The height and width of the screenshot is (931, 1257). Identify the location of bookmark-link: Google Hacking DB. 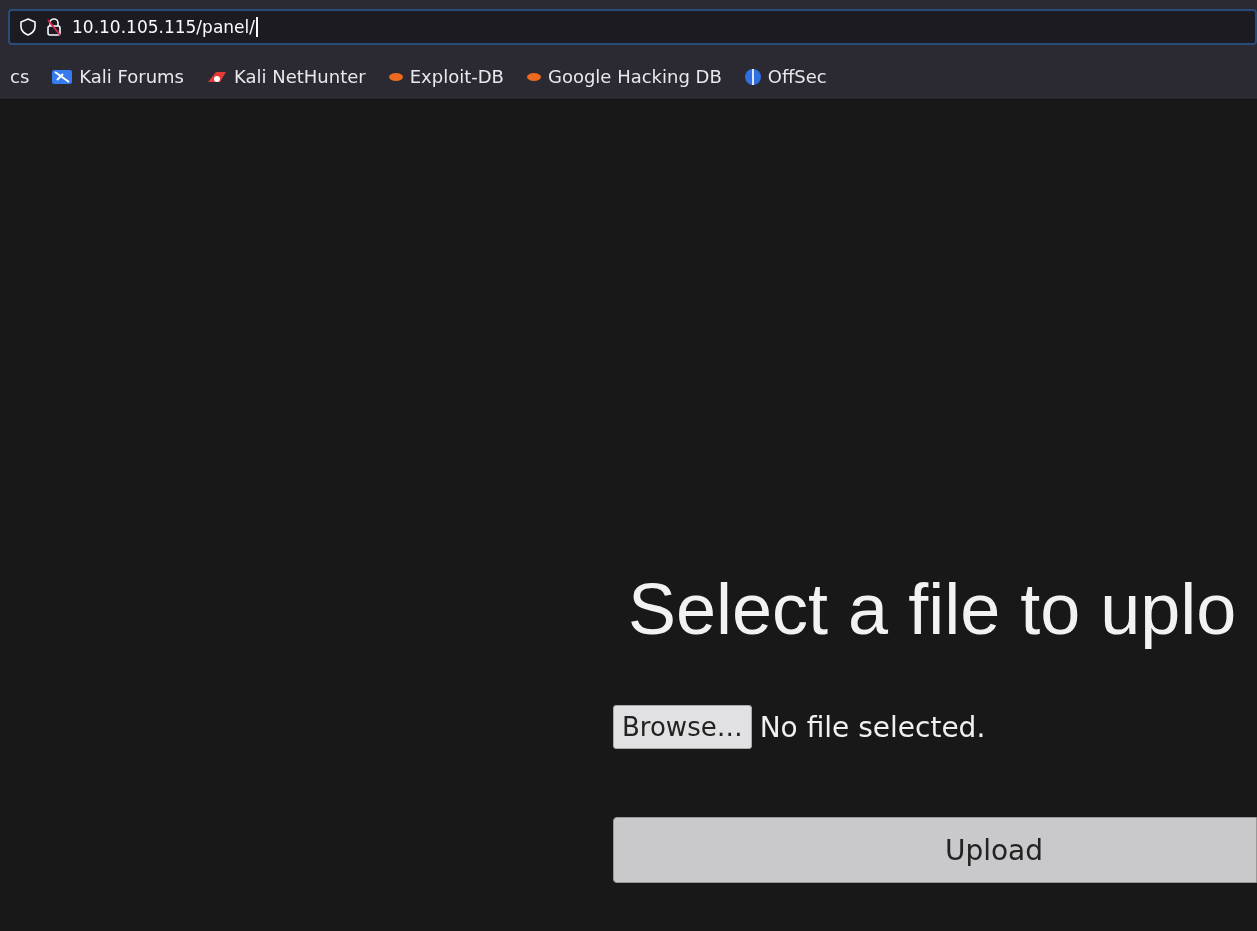
(623, 76).